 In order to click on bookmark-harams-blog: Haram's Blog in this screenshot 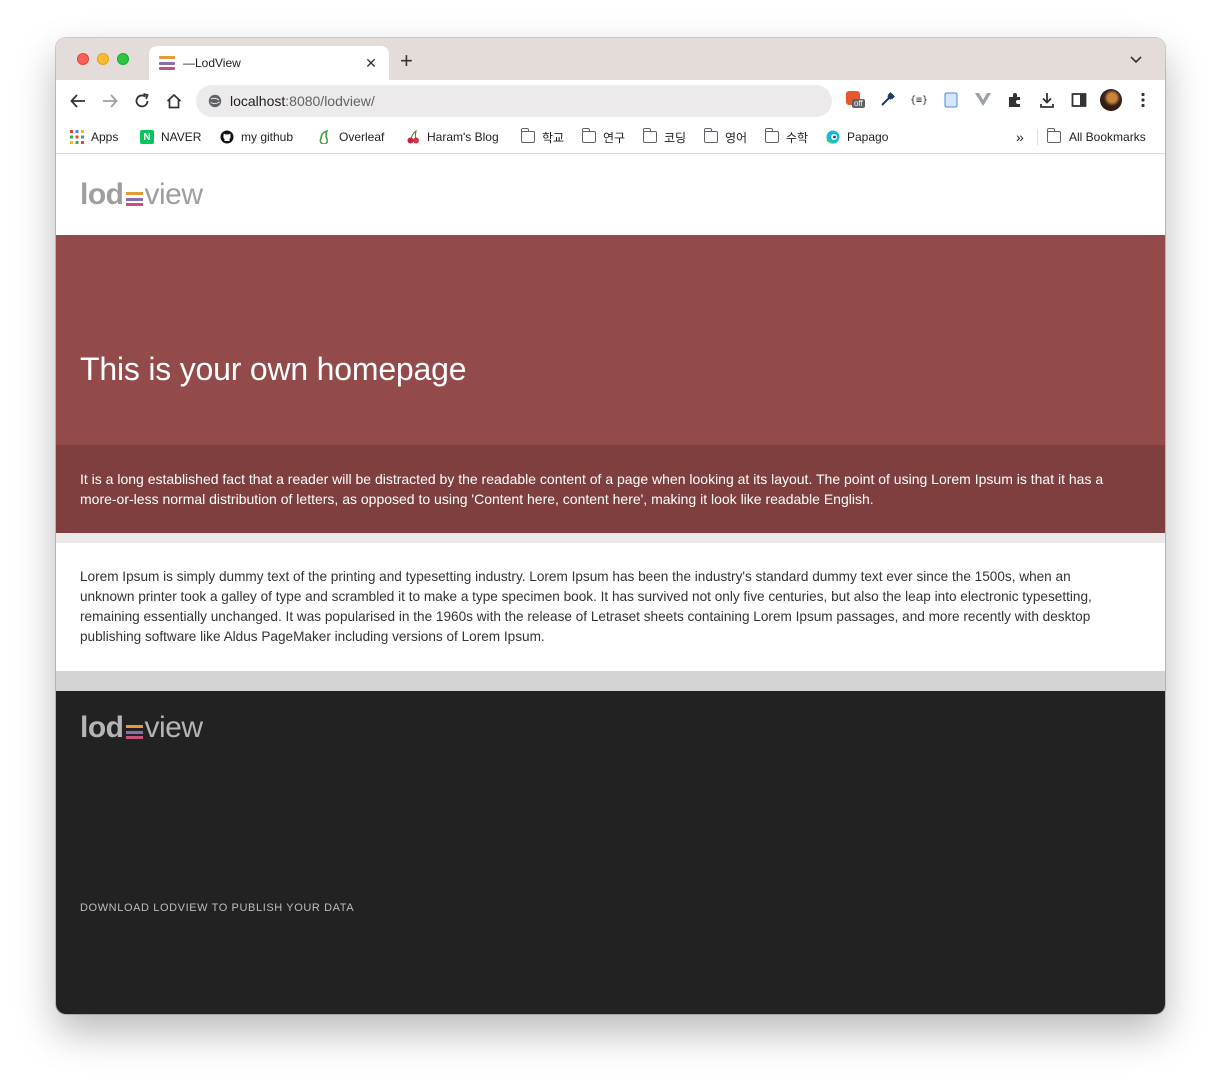, I will do `click(452, 137)`.